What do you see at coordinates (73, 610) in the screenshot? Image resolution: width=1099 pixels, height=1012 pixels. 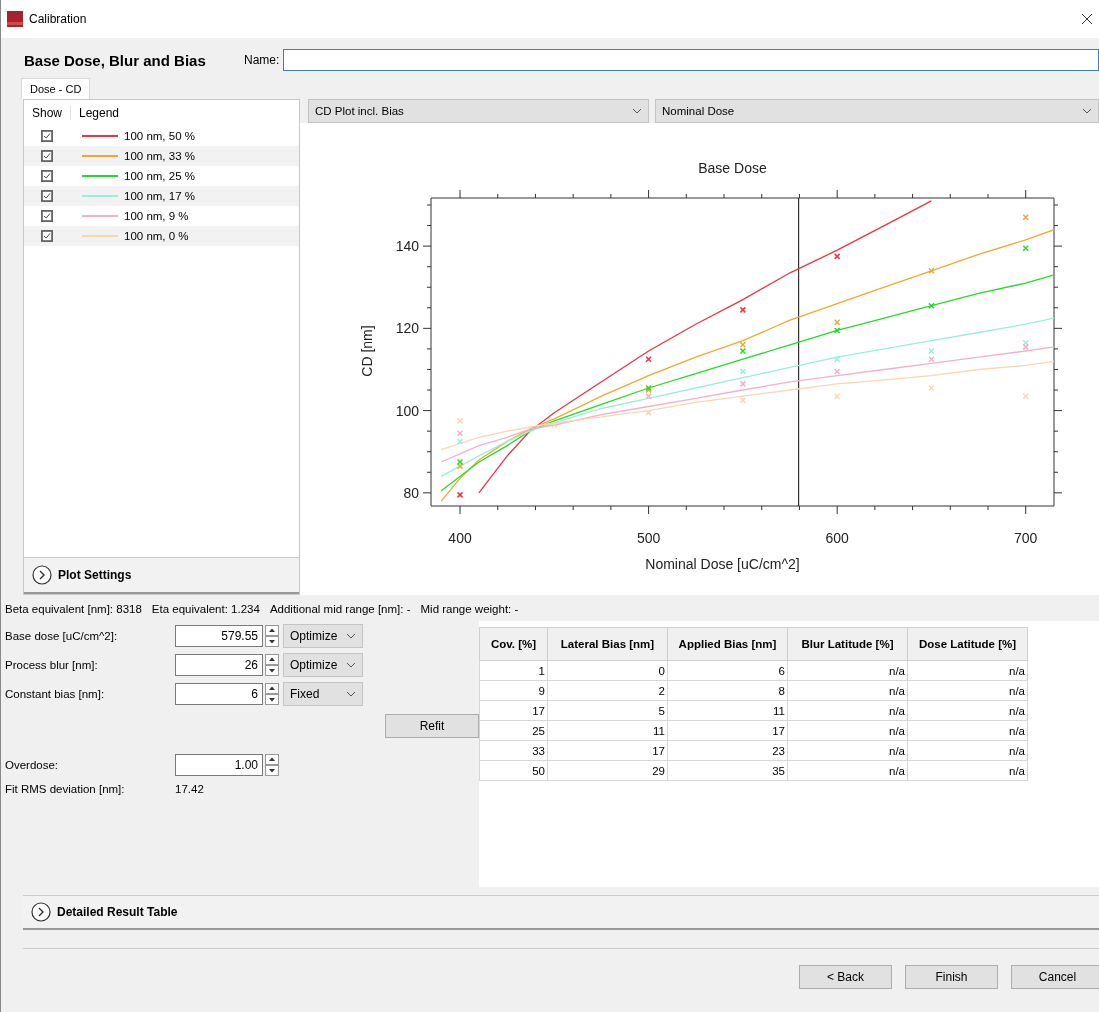 I see `info-text: Beta equivalent [nm]: 8318` at bounding box center [73, 610].